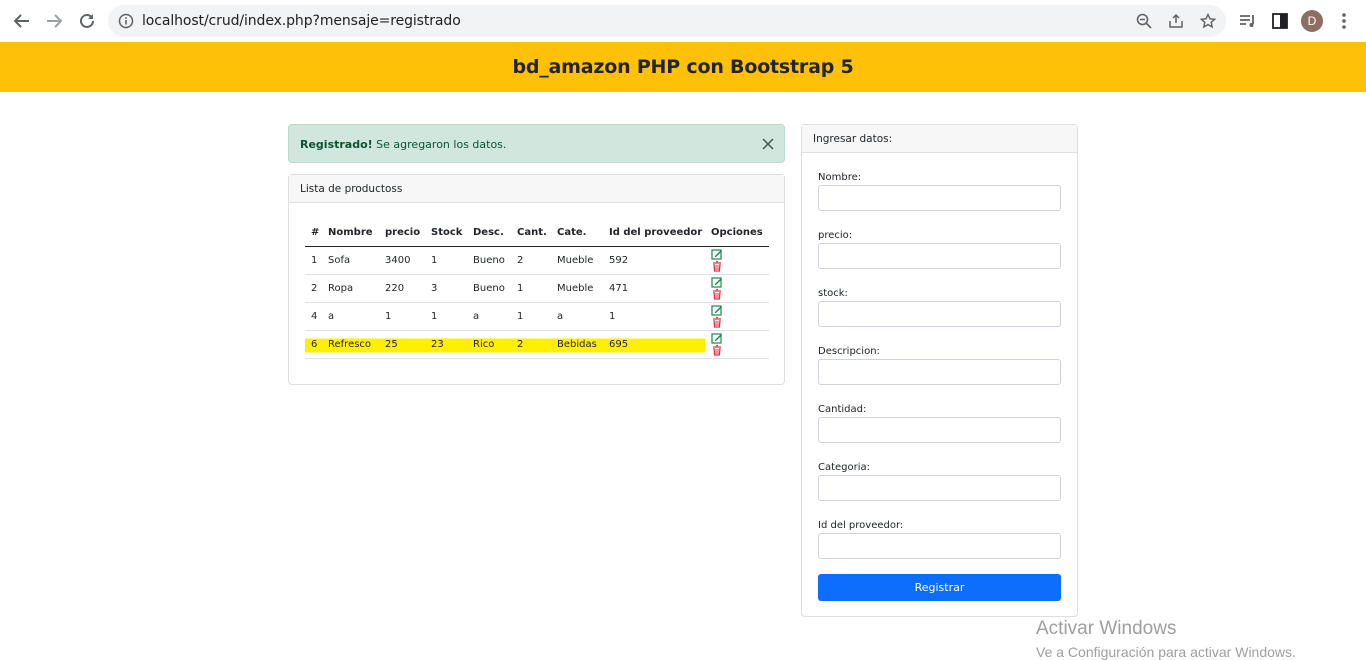 The width and height of the screenshot is (1366, 660). I want to click on cell: Bebidas, so click(577, 344).